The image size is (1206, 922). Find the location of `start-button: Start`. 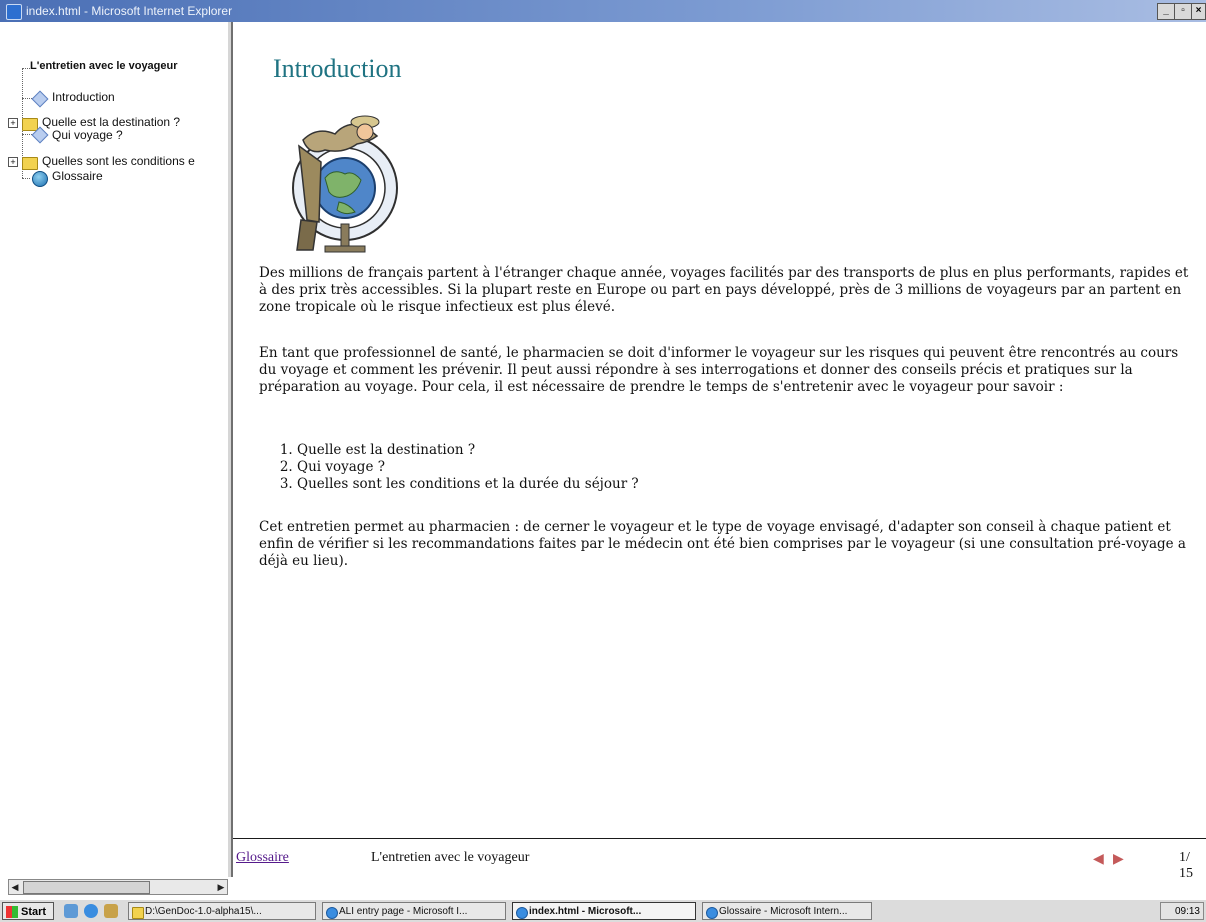

start-button: Start is located at coordinates (28, 911).